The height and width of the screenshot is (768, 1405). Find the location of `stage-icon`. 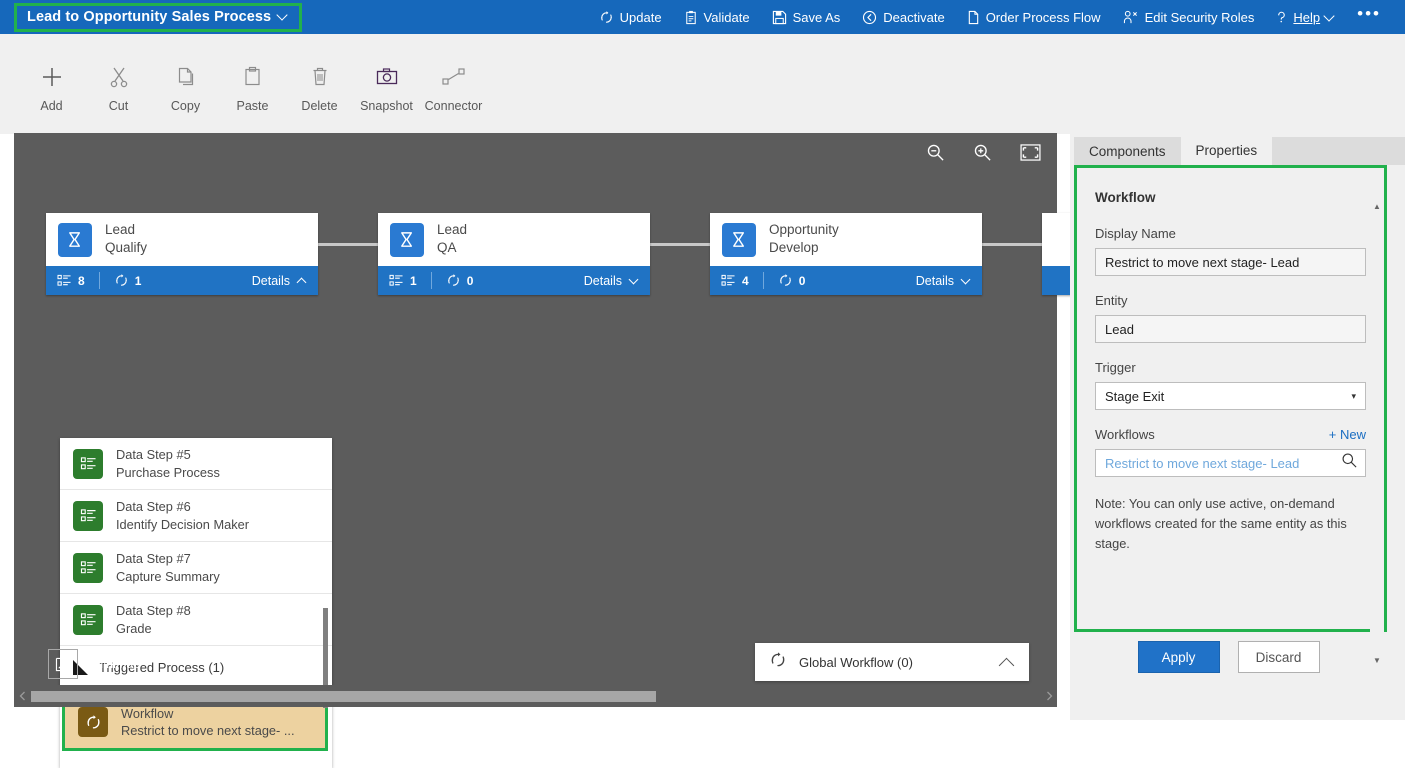

stage-icon is located at coordinates (407, 239).